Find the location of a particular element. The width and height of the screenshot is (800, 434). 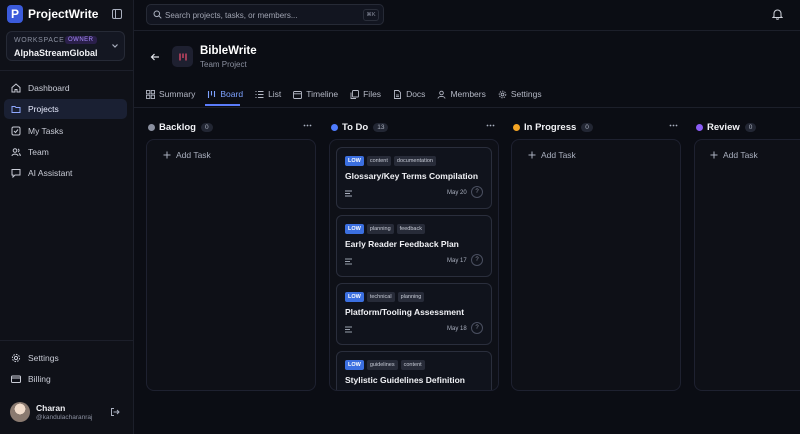

list-icon is located at coordinates (261, 94).